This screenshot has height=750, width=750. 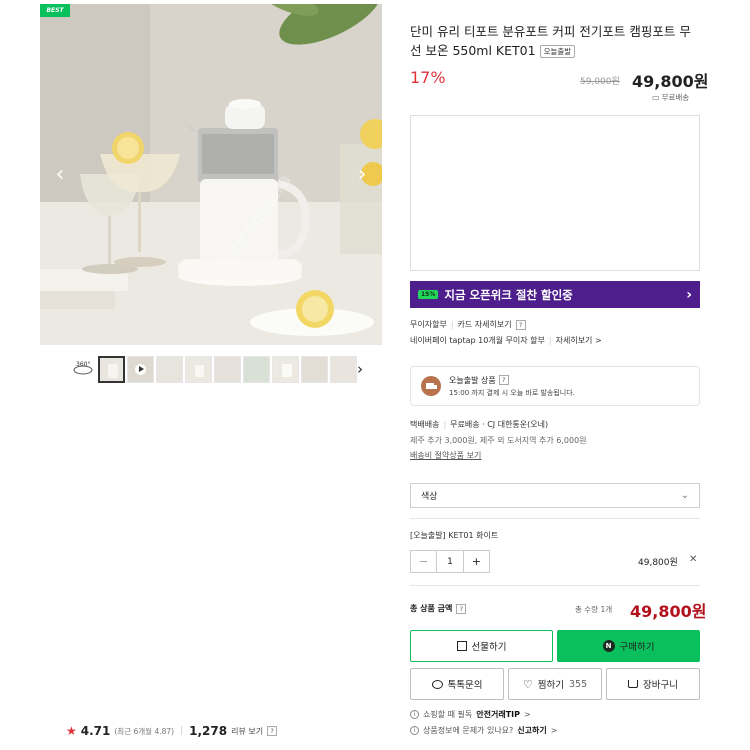 I want to click on card-detail-link: 카드 자세히보기, so click(x=485, y=324).